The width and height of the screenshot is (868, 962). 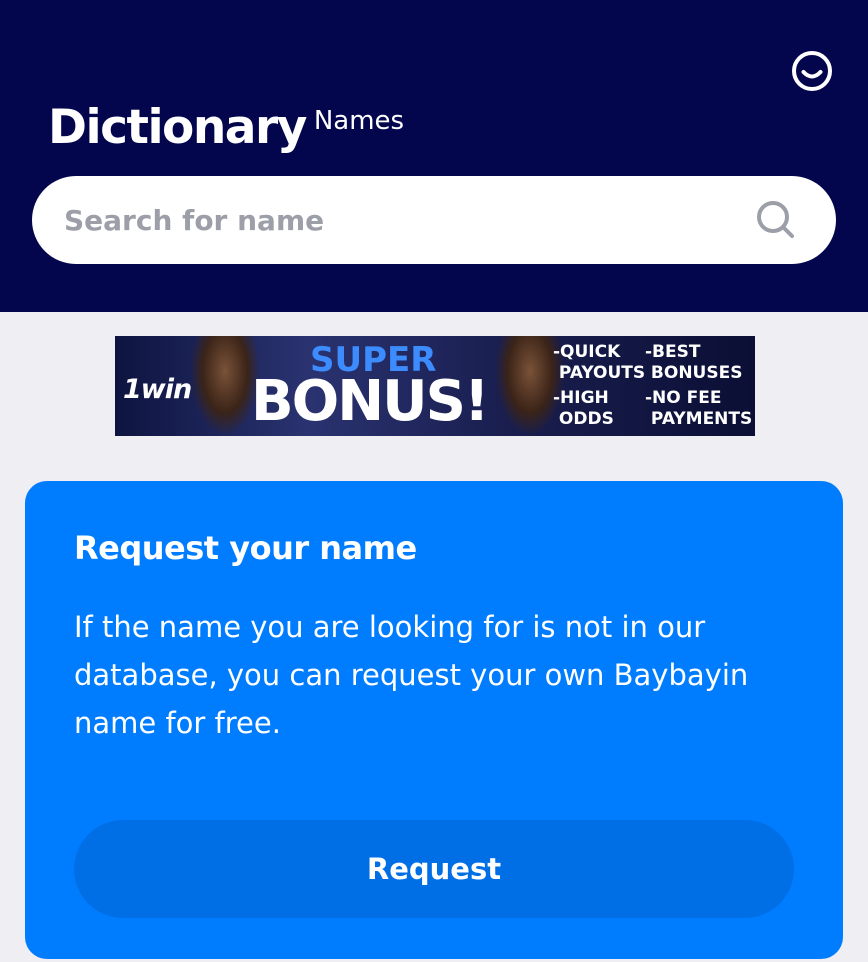 What do you see at coordinates (157, 389) in the screenshot?
I see `banner-brand: 1win` at bounding box center [157, 389].